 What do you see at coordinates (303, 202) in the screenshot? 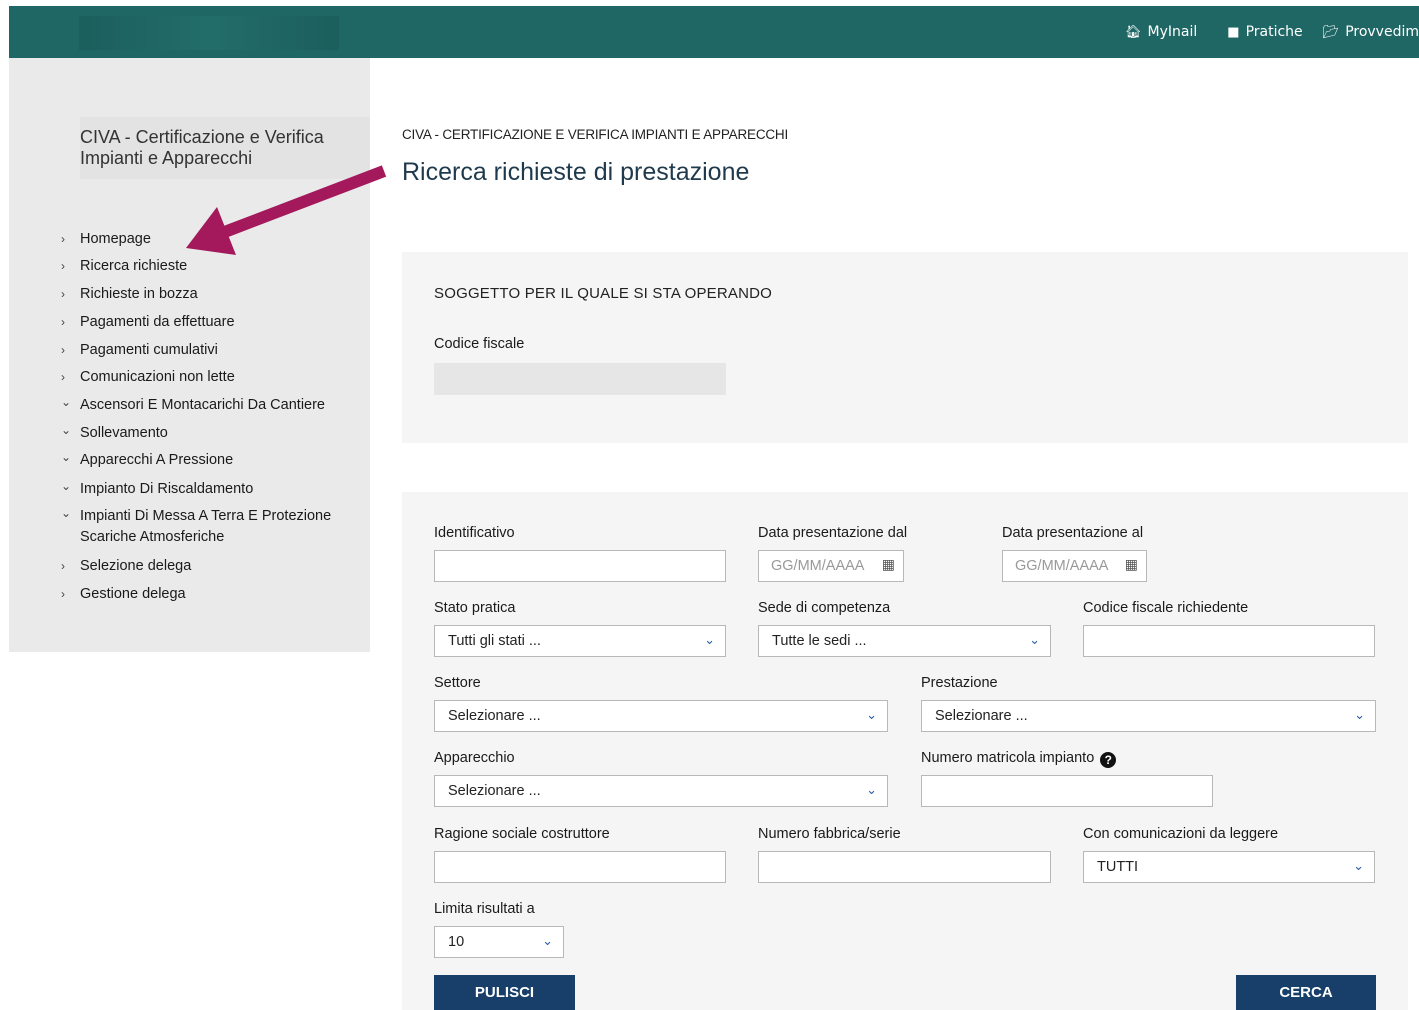
I see `annotation-arrow-shaft` at bounding box center [303, 202].